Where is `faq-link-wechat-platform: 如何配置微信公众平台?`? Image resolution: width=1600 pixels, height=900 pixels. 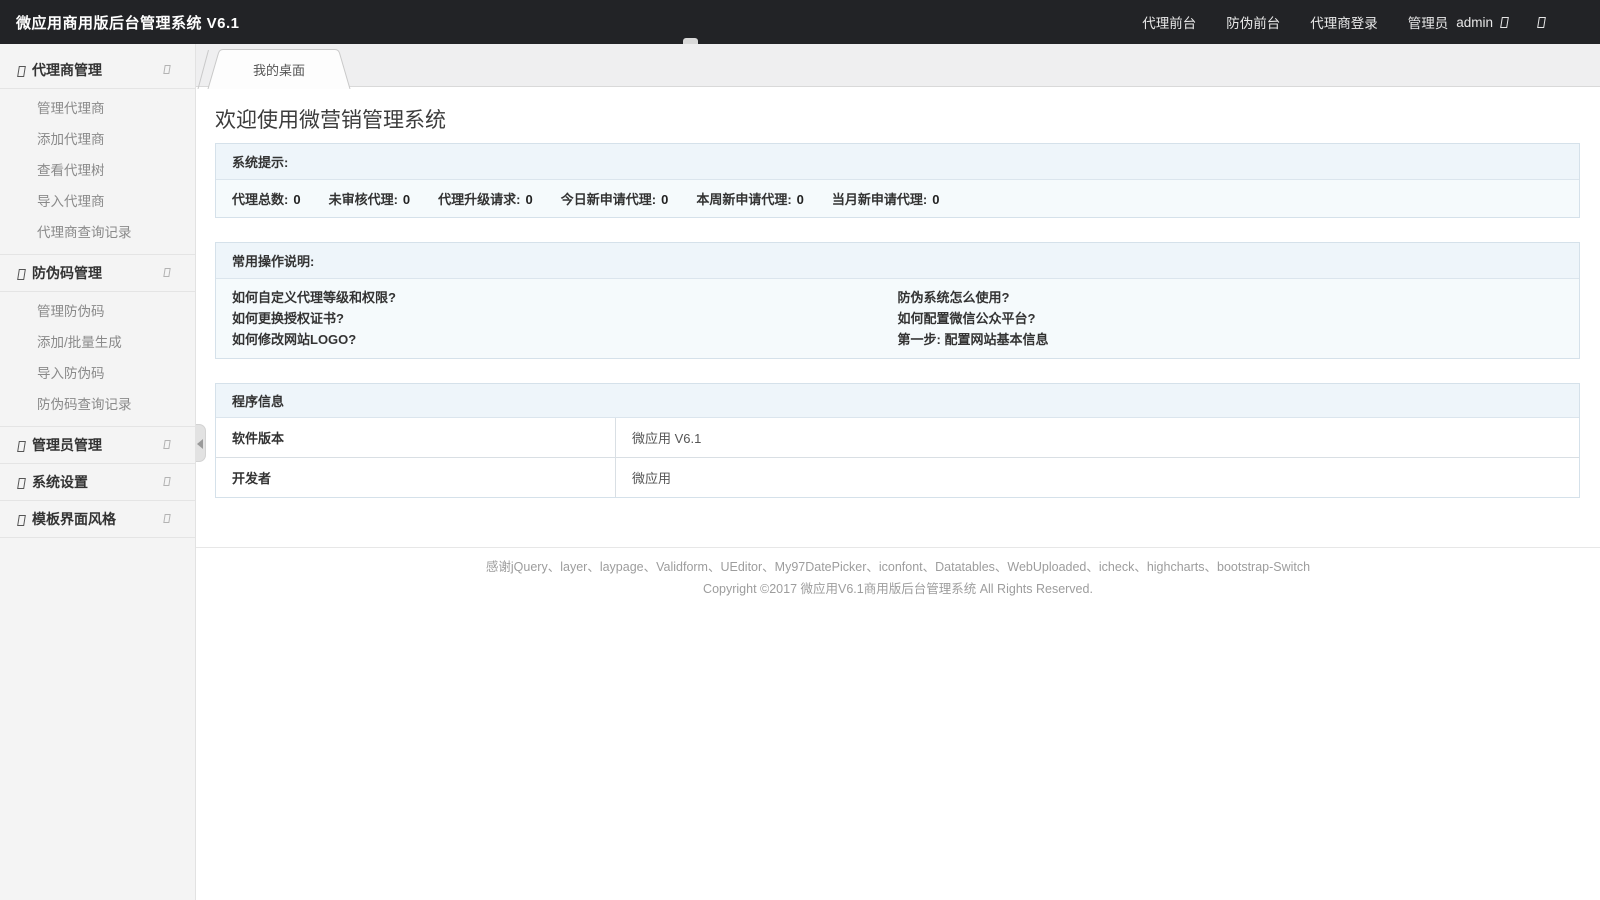
faq-link-wechat-platform: 如何配置微信公众平台? is located at coordinates (1231, 318).